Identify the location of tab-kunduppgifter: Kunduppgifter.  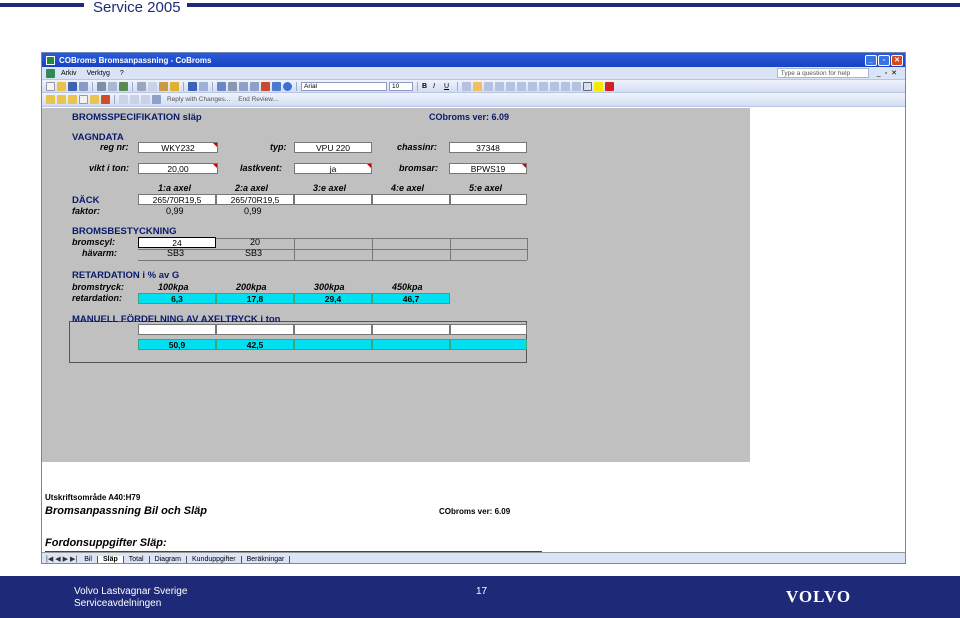
(214, 559).